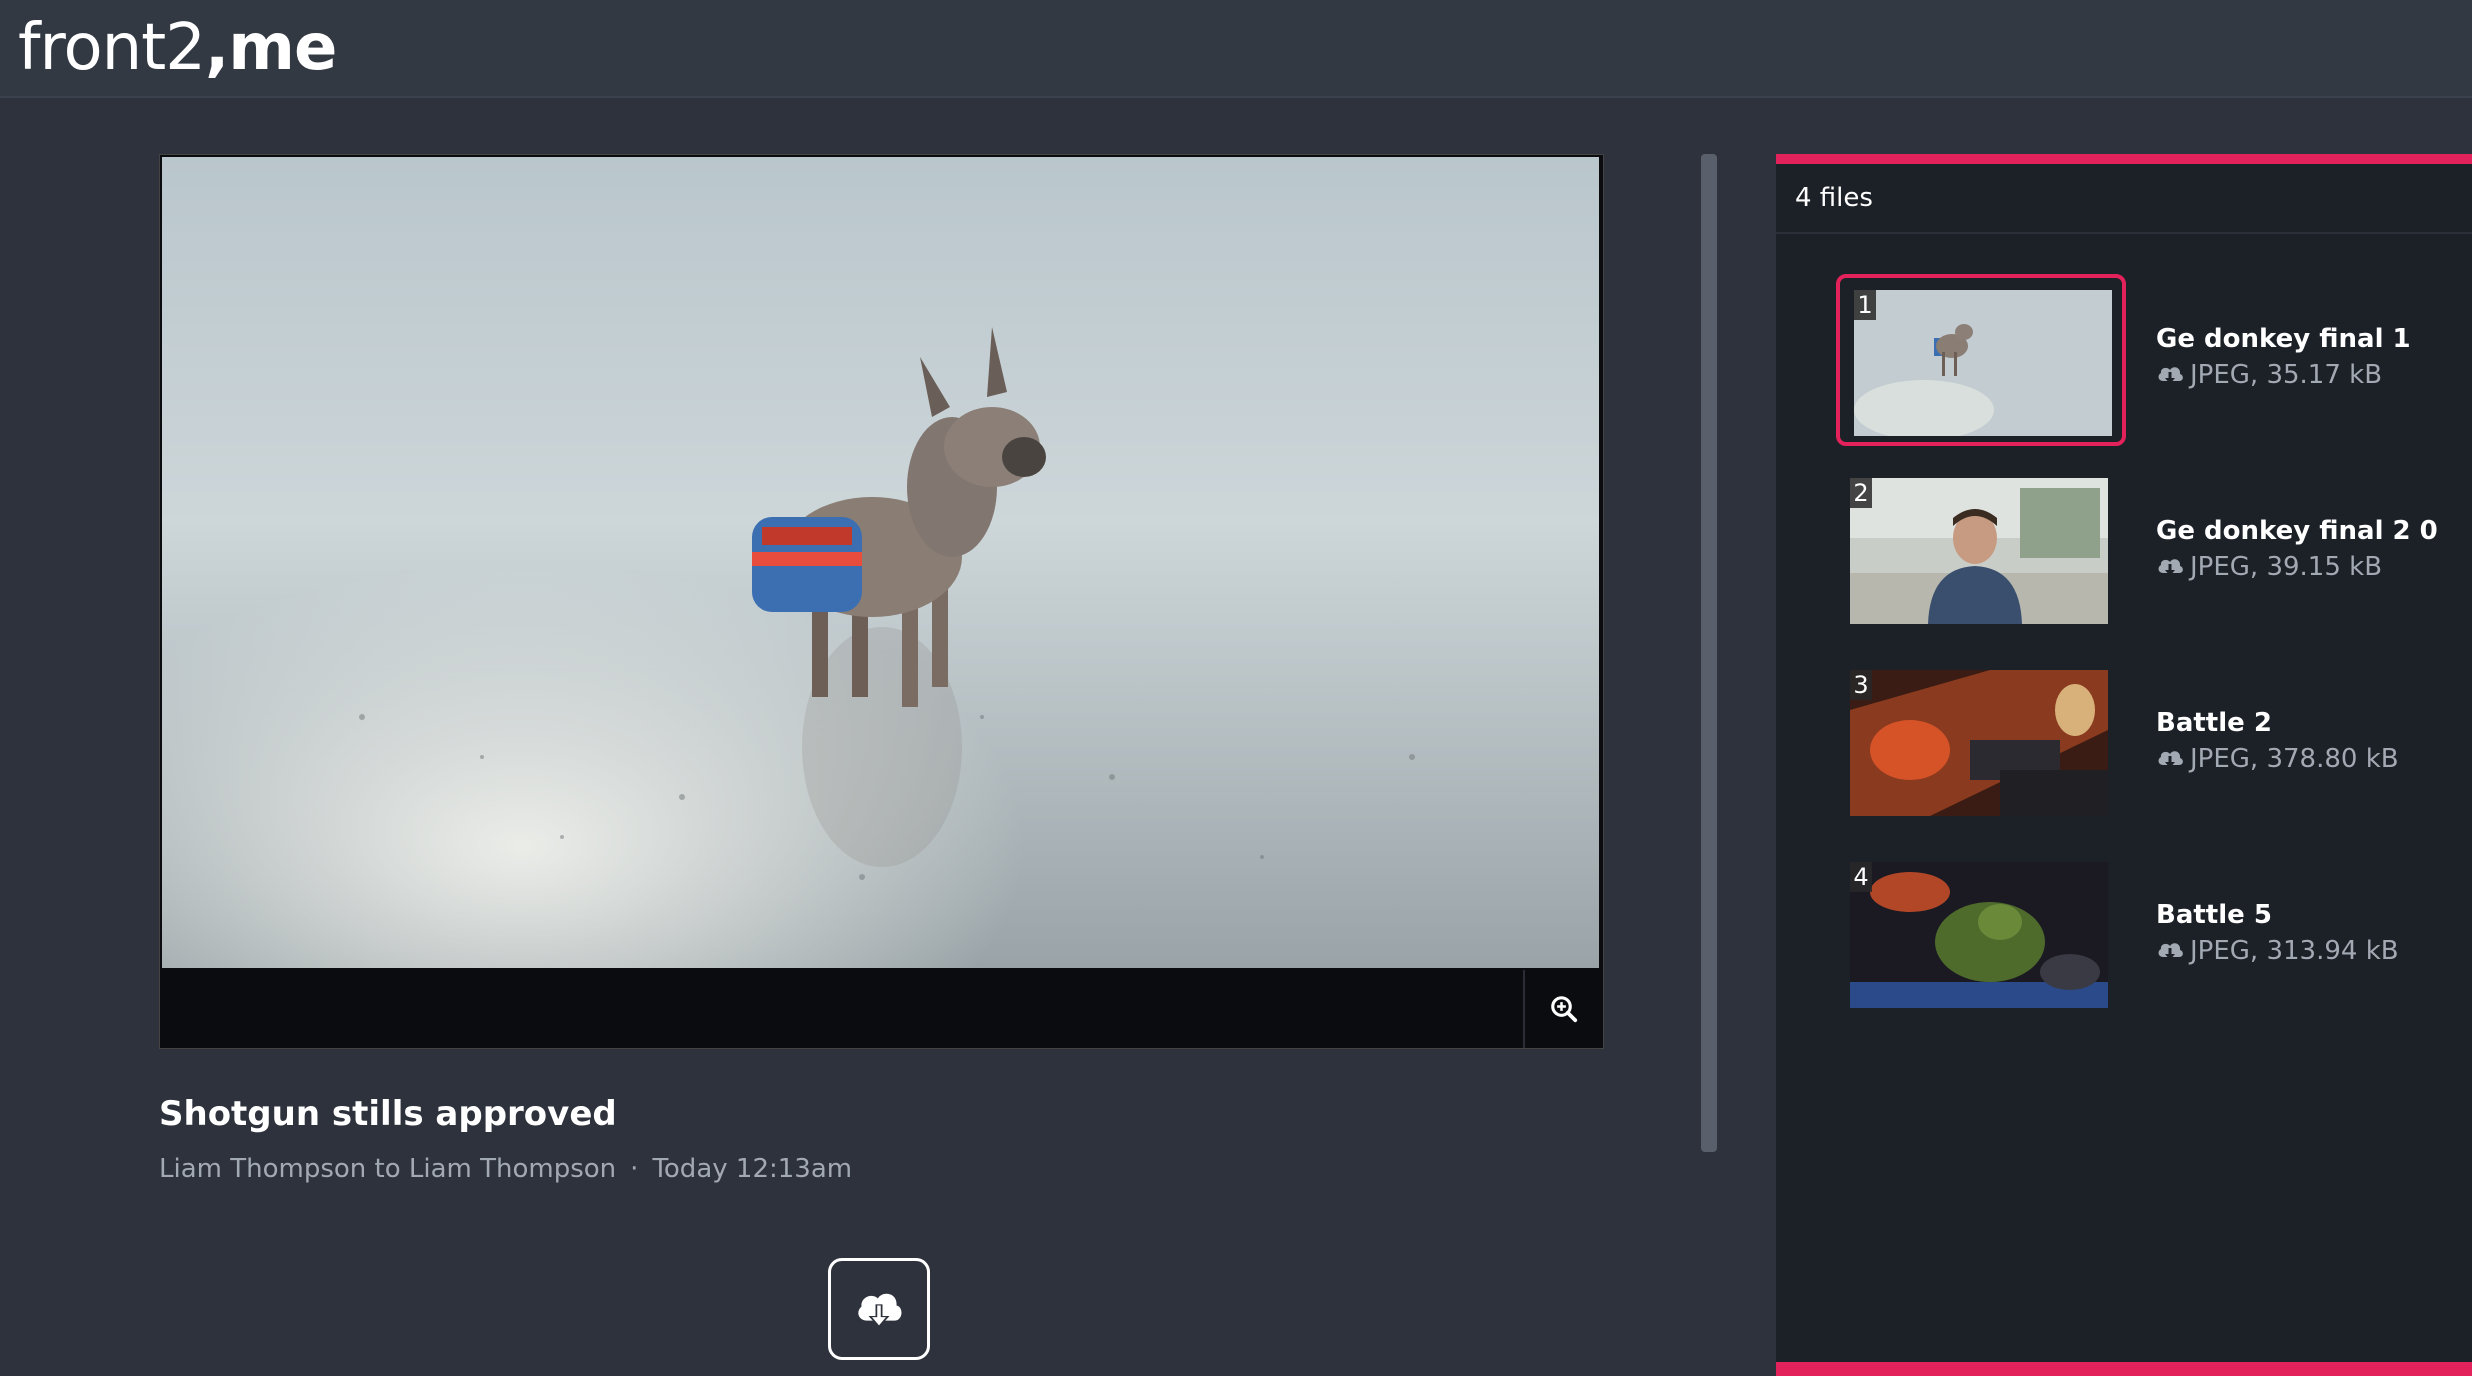 The width and height of the screenshot is (2472, 1376). I want to click on file-type-size: JPEG, 35.17 kB, so click(2286, 375).